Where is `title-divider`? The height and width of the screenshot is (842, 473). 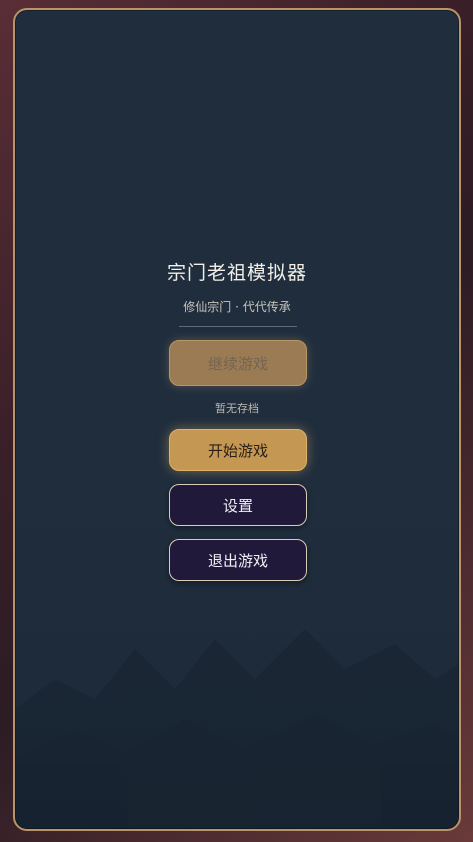 title-divider is located at coordinates (238, 326).